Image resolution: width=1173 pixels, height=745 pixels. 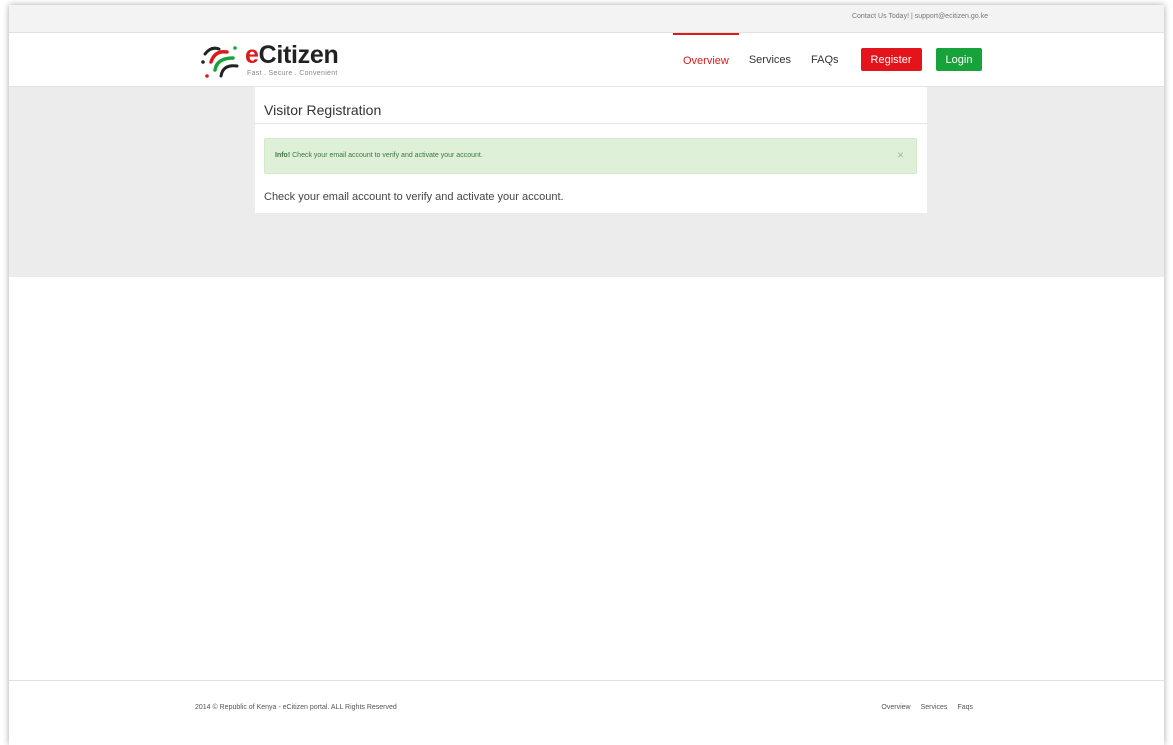 I want to click on alert-prefix: Info!, so click(x=283, y=155).